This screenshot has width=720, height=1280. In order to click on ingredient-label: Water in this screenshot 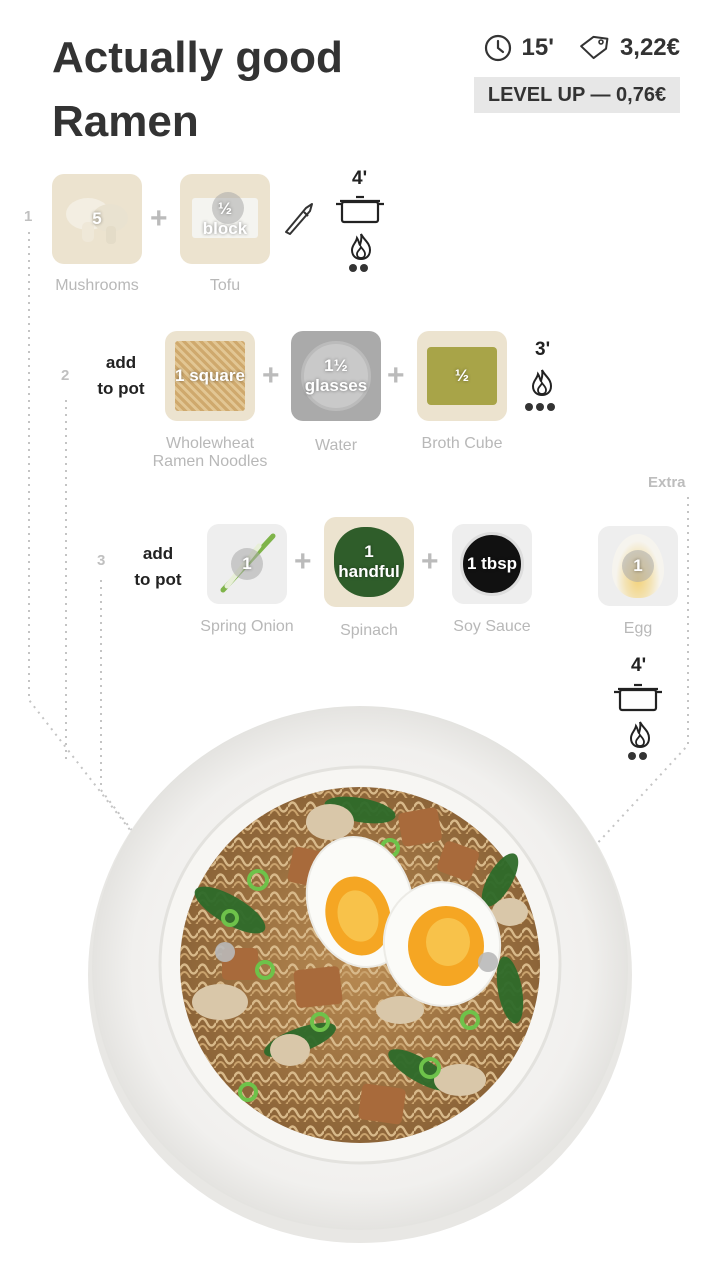, I will do `click(336, 445)`.